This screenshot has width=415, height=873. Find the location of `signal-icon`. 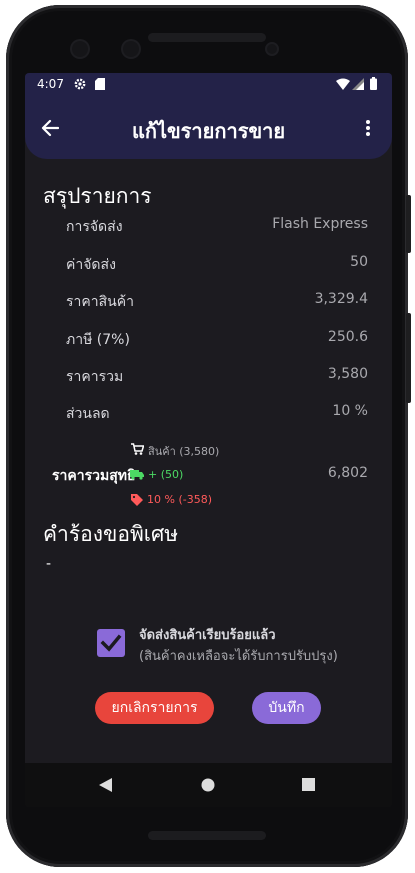

signal-icon is located at coordinates (358, 84).